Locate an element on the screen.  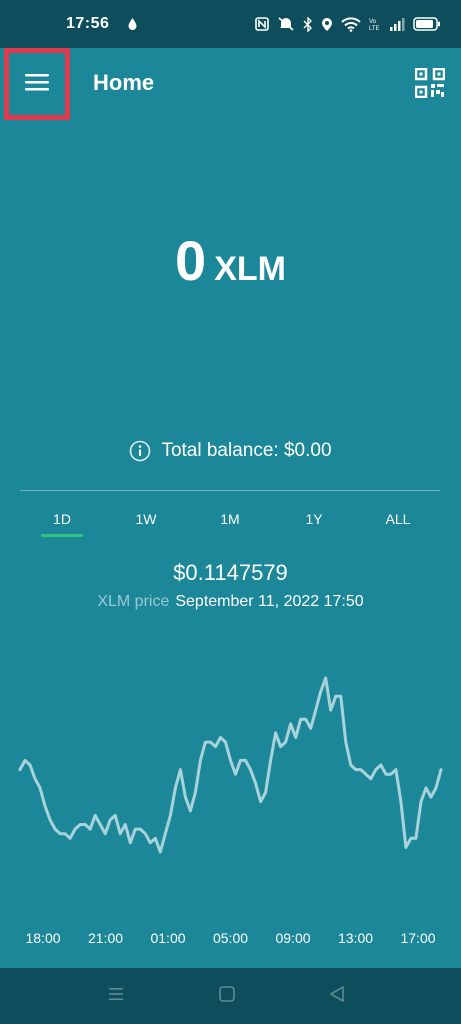
tab-1m: 1M is located at coordinates (230, 521).